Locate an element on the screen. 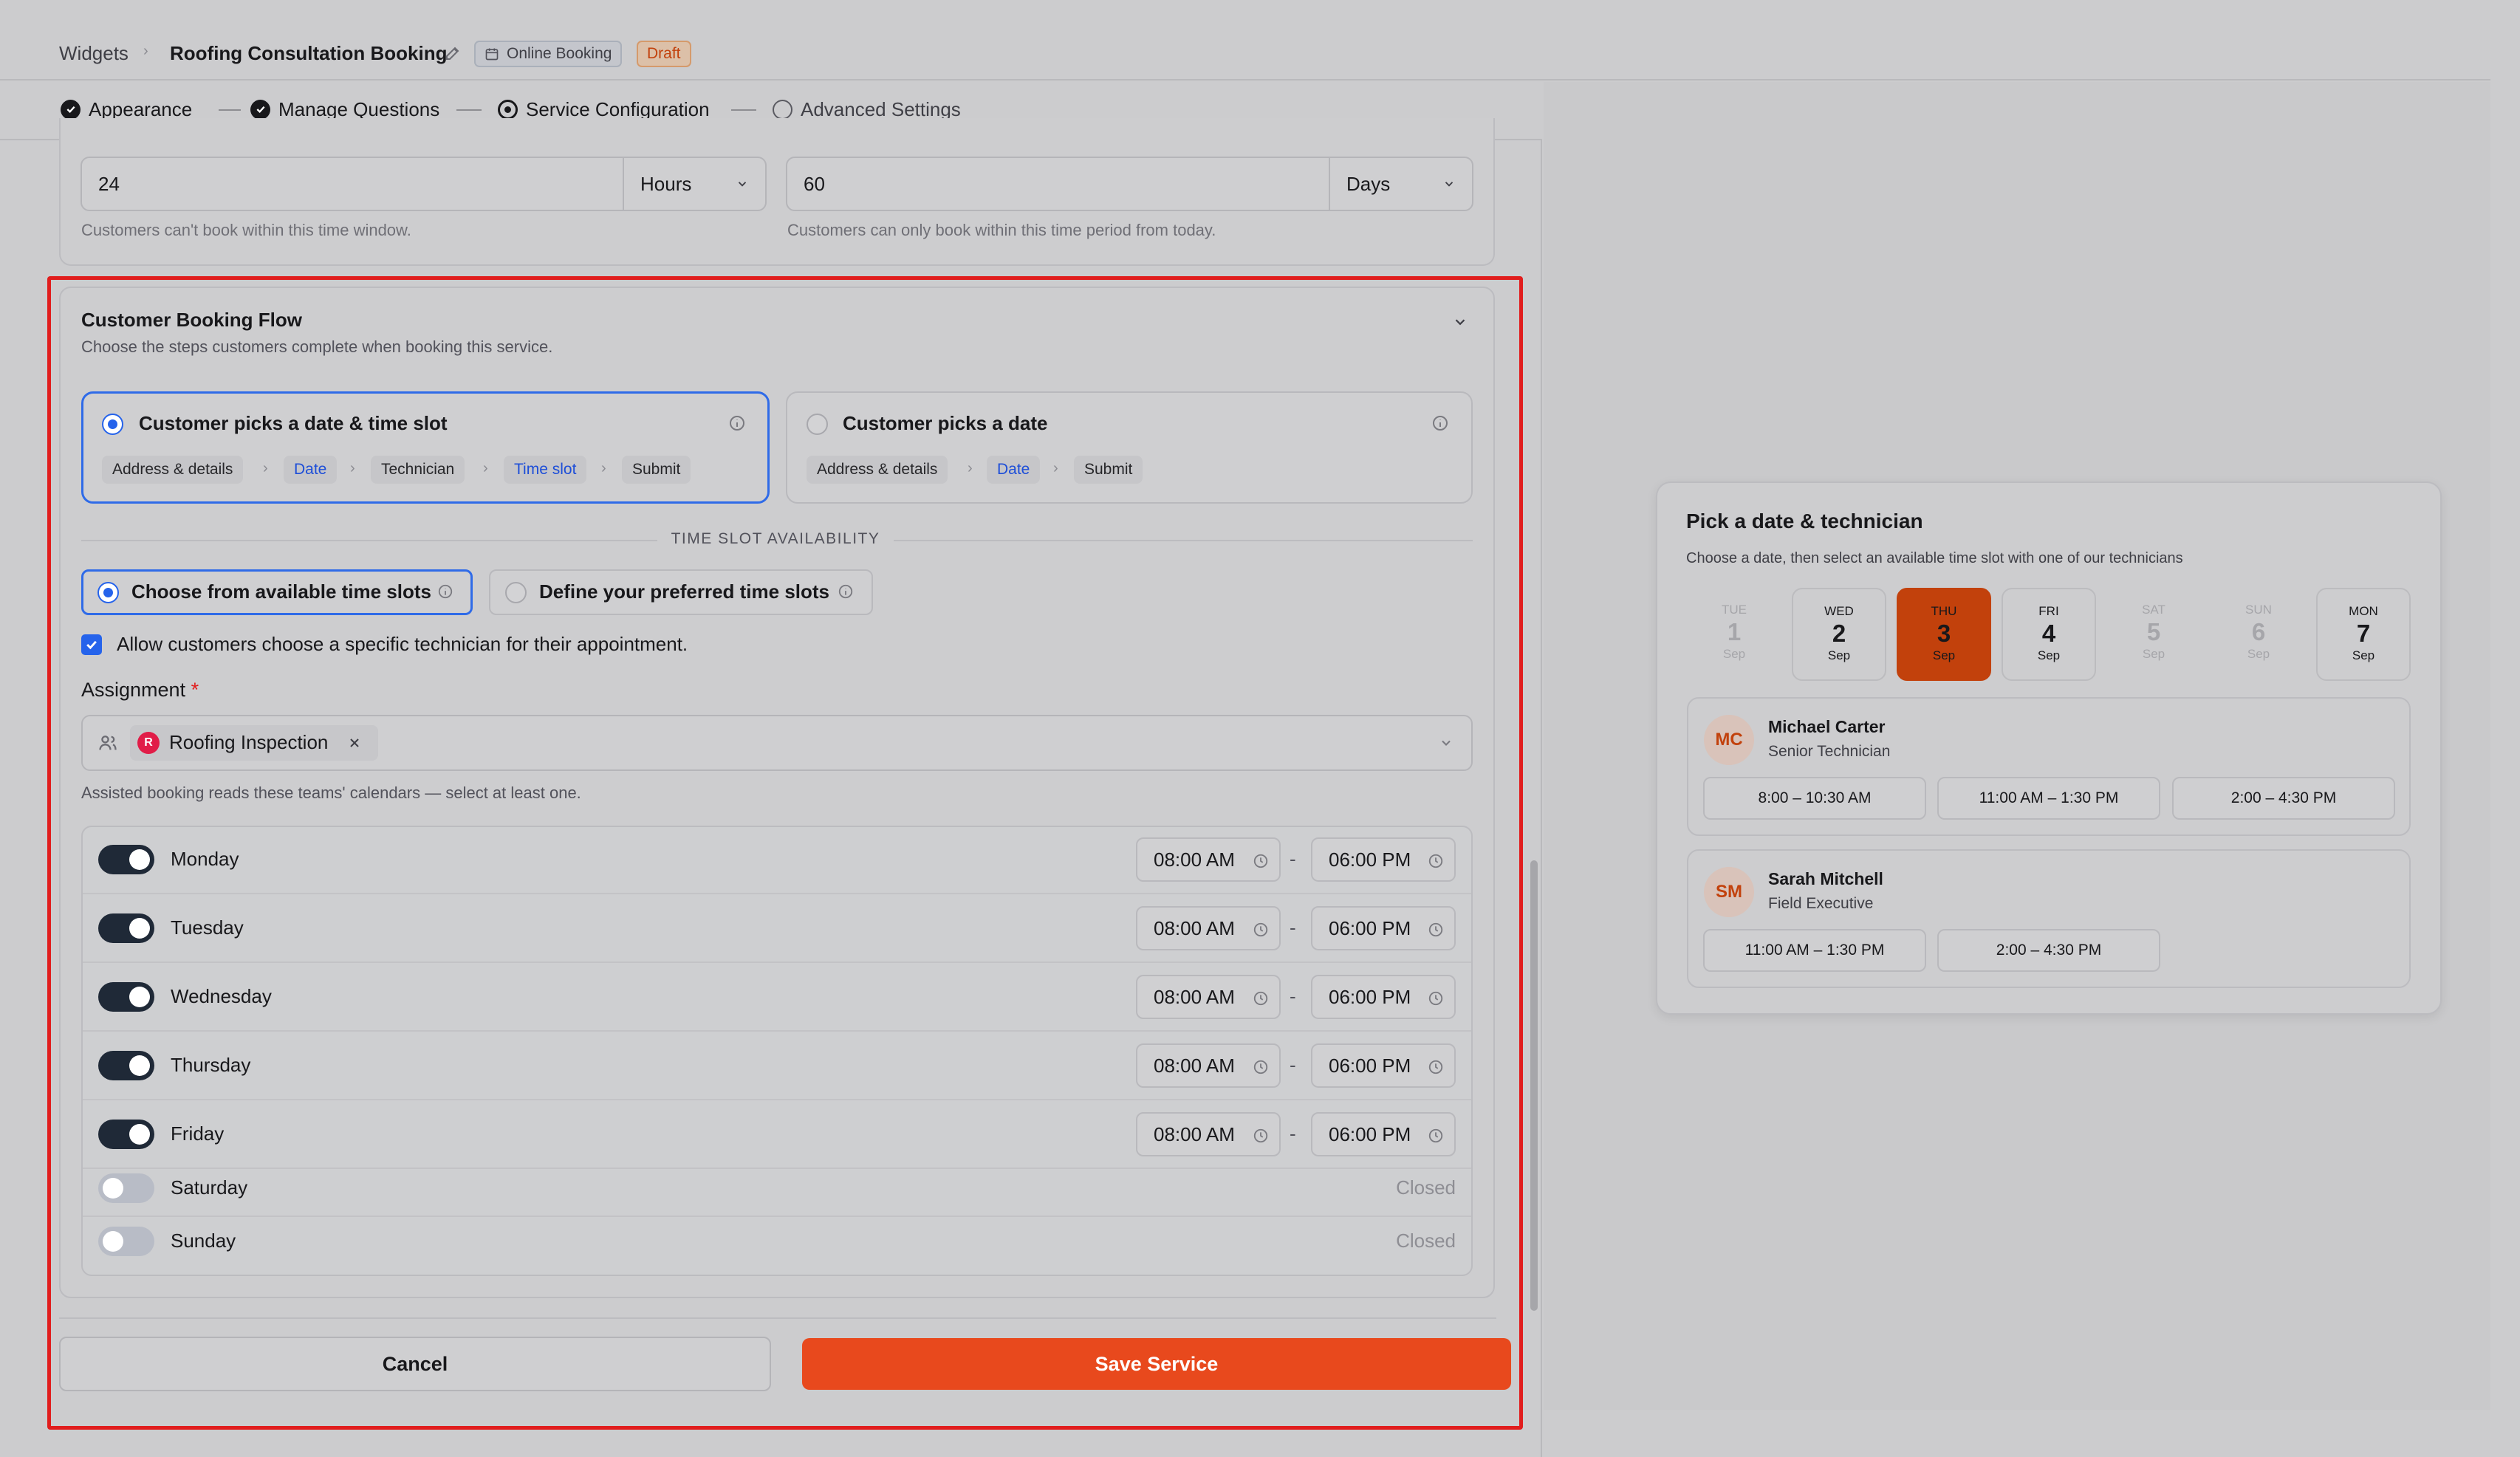 The height and width of the screenshot is (1457, 2520). availability-option-label: Define your preferred time slots is located at coordinates (684, 591).